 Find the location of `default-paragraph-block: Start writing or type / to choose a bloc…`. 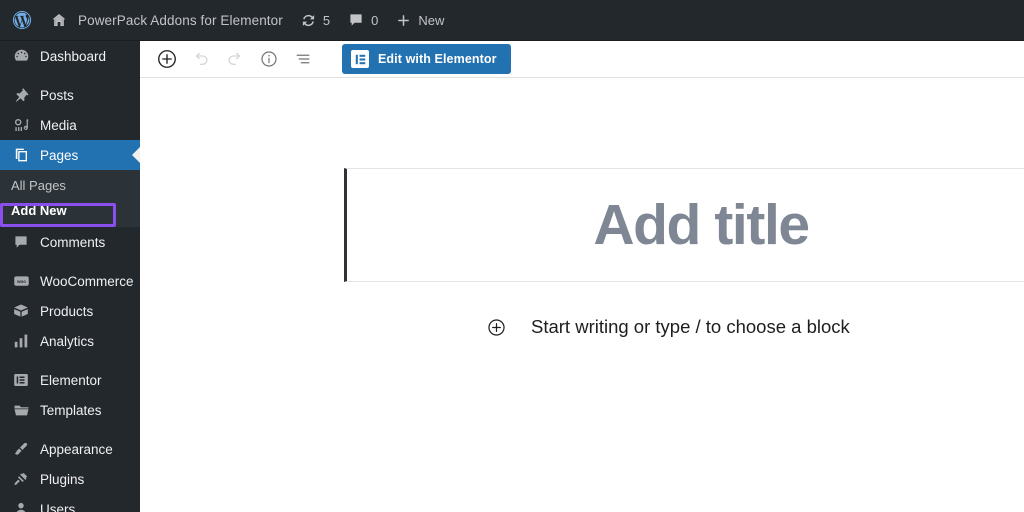

default-paragraph-block: Start writing or type / to choose a bloc… is located at coordinates (684, 327).